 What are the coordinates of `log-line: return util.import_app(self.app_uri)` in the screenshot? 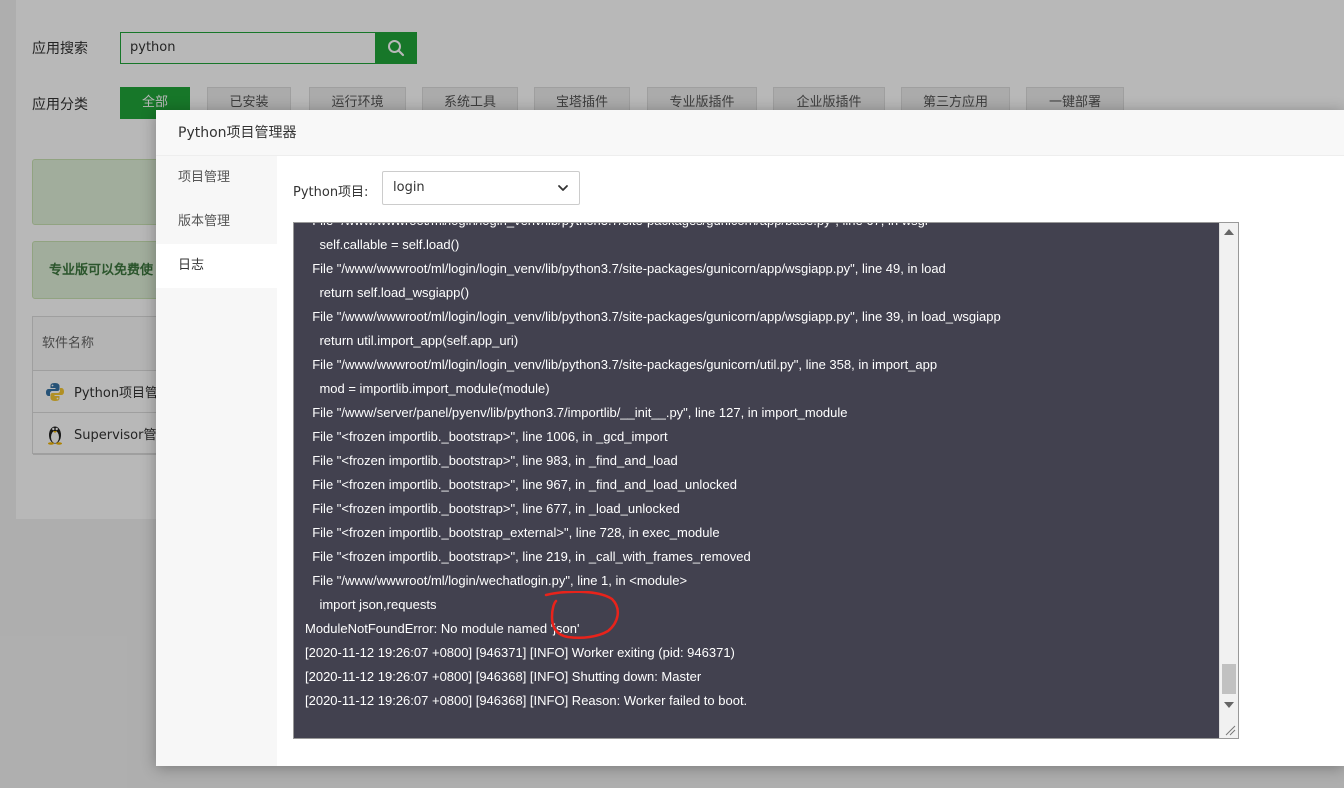 It's located at (412, 340).